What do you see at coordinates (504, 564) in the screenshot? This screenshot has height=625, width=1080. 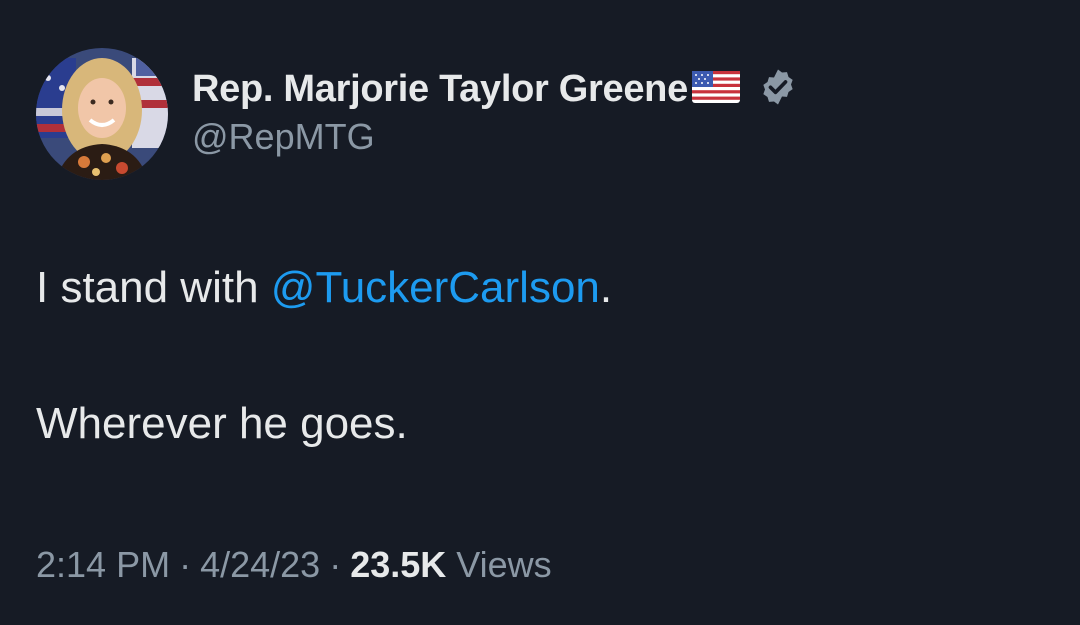 I see `views-label: Views` at bounding box center [504, 564].